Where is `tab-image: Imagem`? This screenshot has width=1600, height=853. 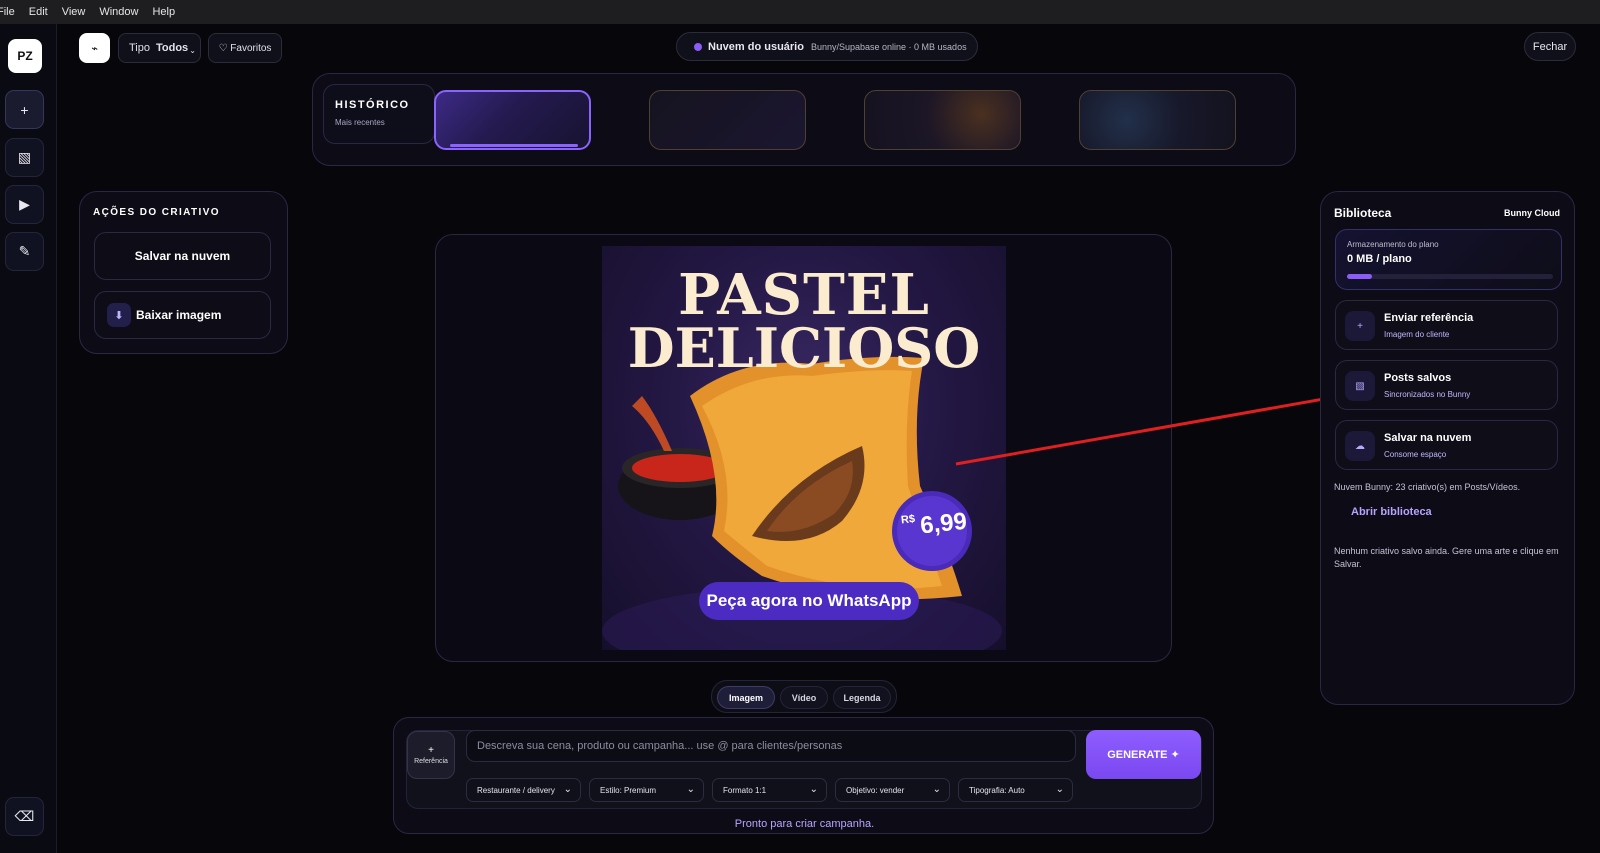
tab-image: Imagem is located at coordinates (746, 697).